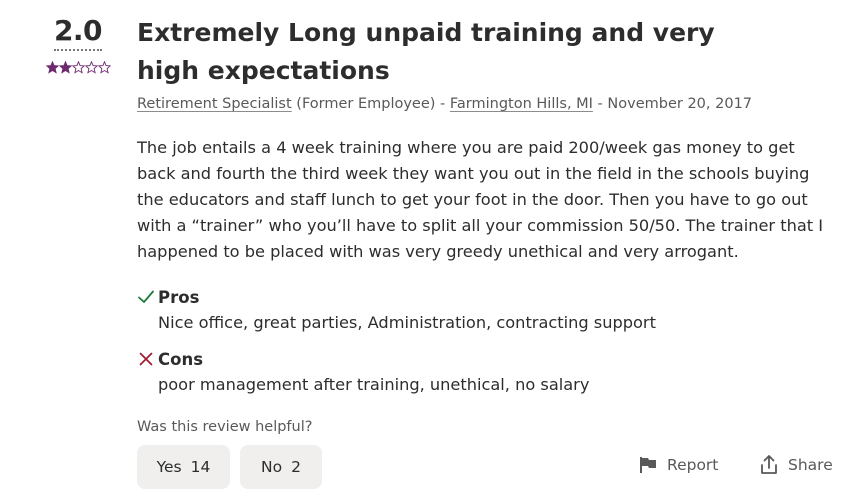 The image size is (841, 503). I want to click on x-icon, so click(146, 359).